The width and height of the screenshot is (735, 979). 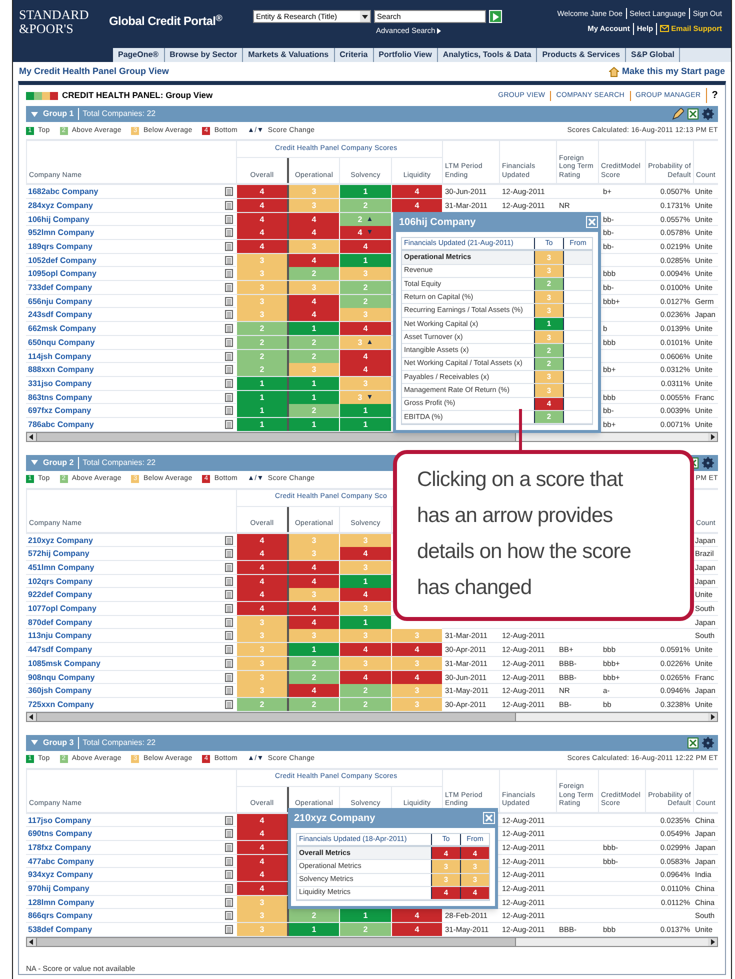 What do you see at coordinates (60, 691) in the screenshot?
I see `company-link: 360jsh Company` at bounding box center [60, 691].